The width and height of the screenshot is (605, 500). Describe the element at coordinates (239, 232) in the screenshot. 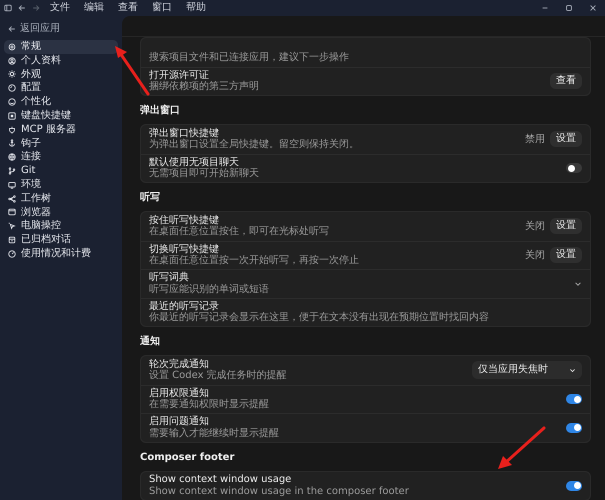

I see `setting-description: 在桌面任意位置按住，即可在光标处听写` at that location.